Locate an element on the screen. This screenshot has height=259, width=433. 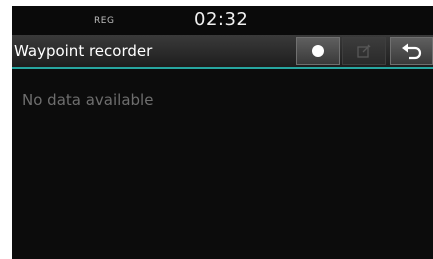
empty-state-message: No data available is located at coordinates (88, 100).